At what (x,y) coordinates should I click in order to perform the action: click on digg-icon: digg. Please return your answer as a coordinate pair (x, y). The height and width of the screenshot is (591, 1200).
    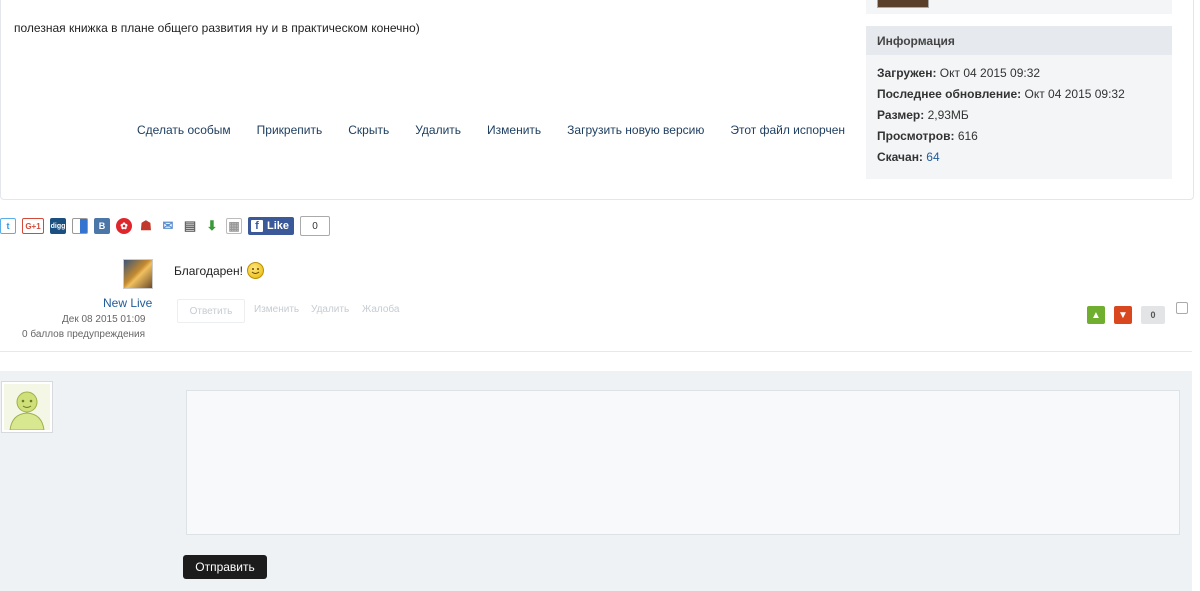
    Looking at the image, I should click on (58, 226).